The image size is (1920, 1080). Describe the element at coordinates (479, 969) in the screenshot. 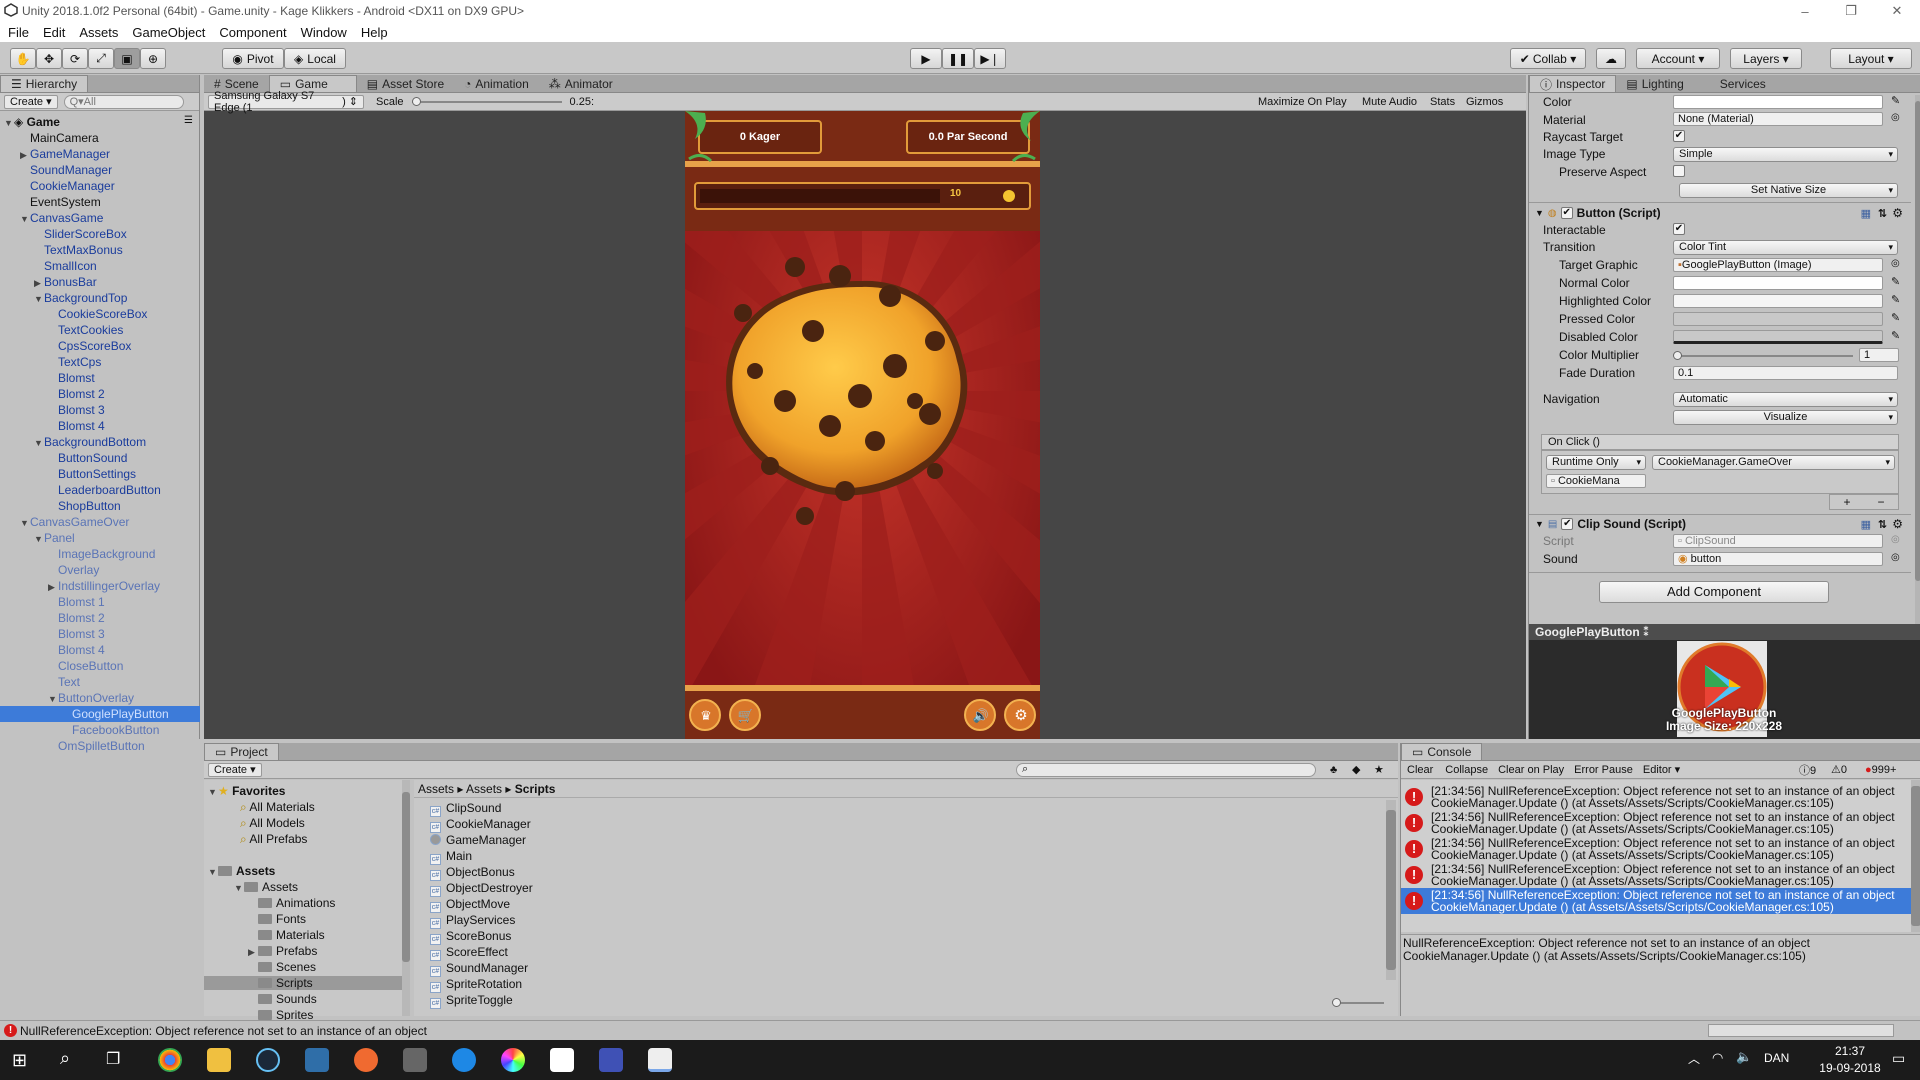

I see `script-file: c# SoundManager` at that location.